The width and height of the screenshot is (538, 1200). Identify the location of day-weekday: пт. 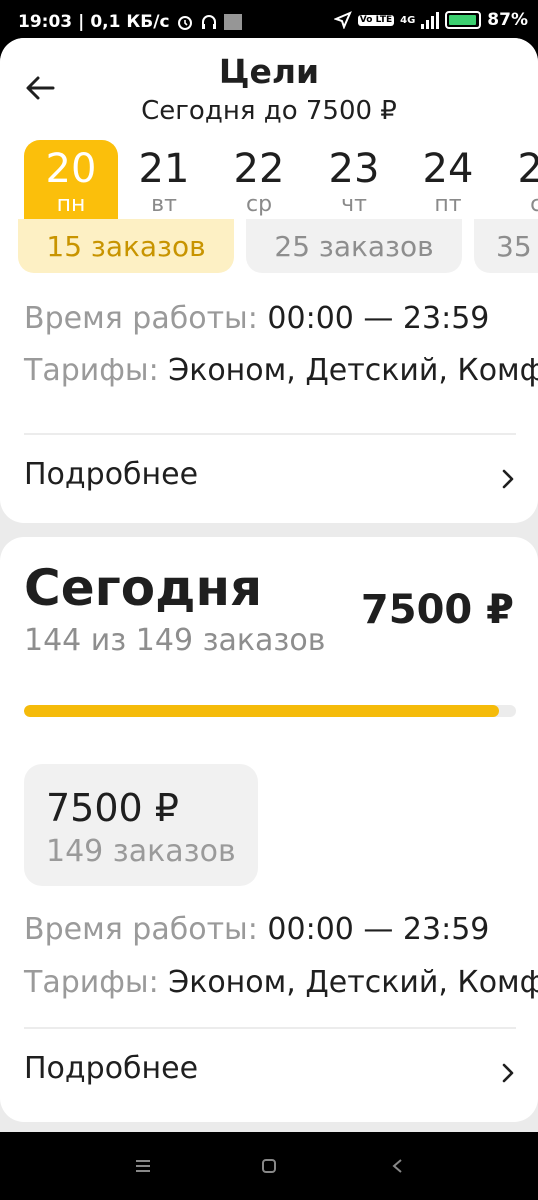
(448, 204).